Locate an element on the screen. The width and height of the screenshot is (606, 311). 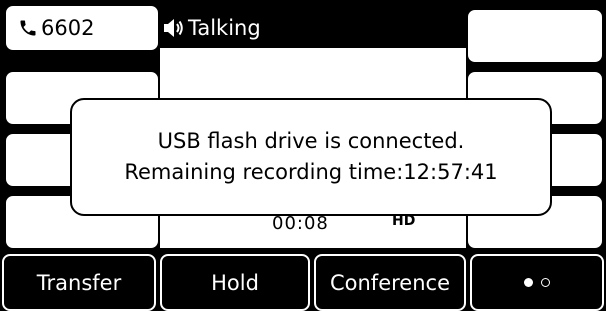
hold-button: Hold is located at coordinates (235, 282).